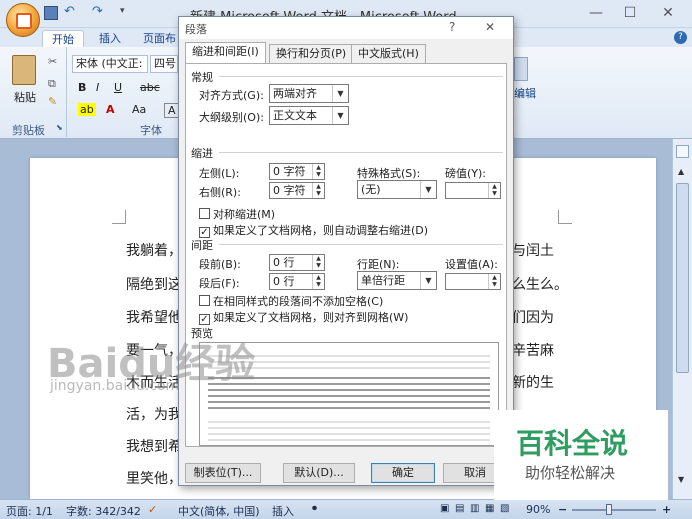  What do you see at coordinates (388, 53) in the screenshot?
I see `tab-asian-typography: 中文版式(H)` at bounding box center [388, 53].